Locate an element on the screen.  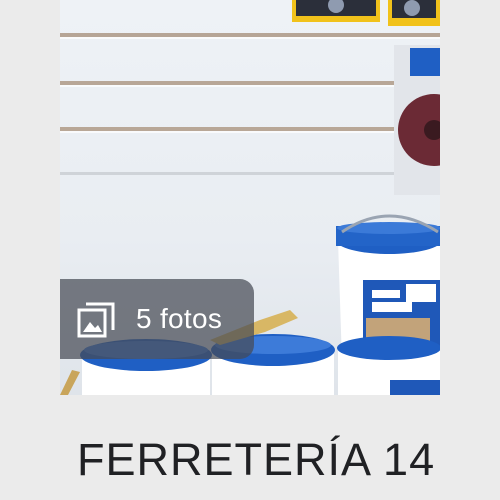
photo-library-icon is located at coordinates (96, 319).